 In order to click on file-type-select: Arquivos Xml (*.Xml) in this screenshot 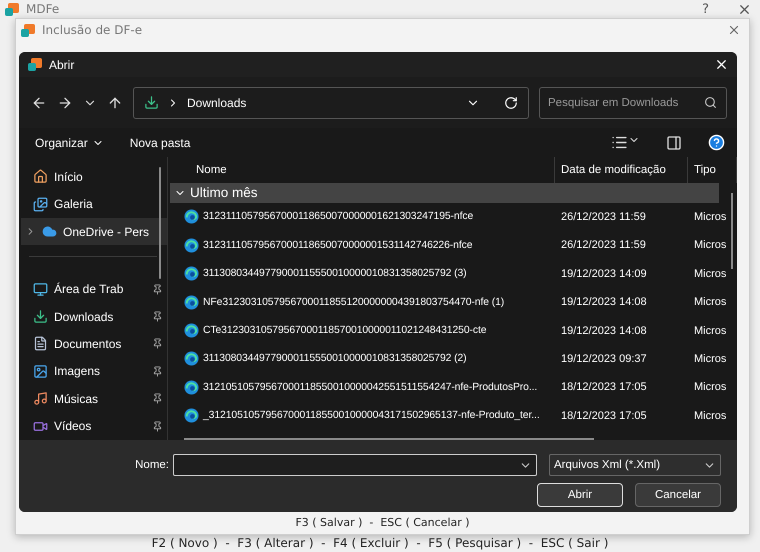, I will do `click(635, 465)`.